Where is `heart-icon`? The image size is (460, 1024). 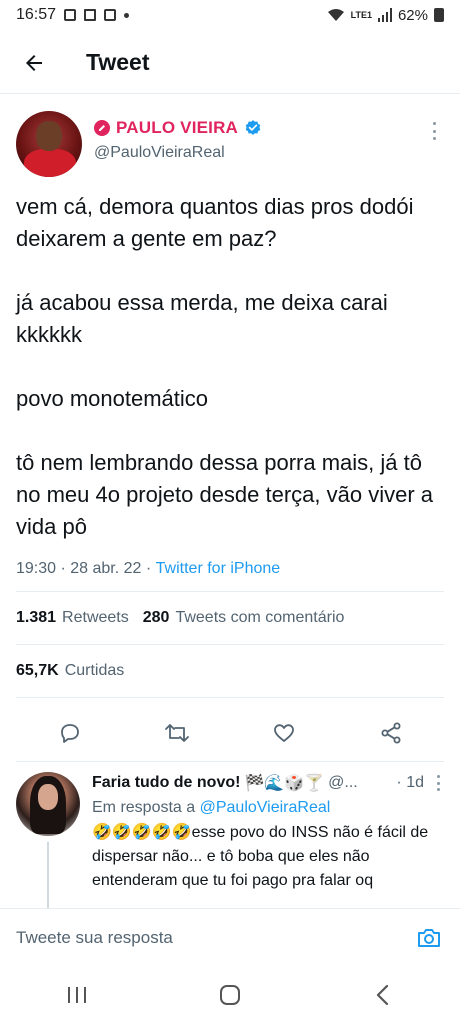
heart-icon is located at coordinates (283, 732).